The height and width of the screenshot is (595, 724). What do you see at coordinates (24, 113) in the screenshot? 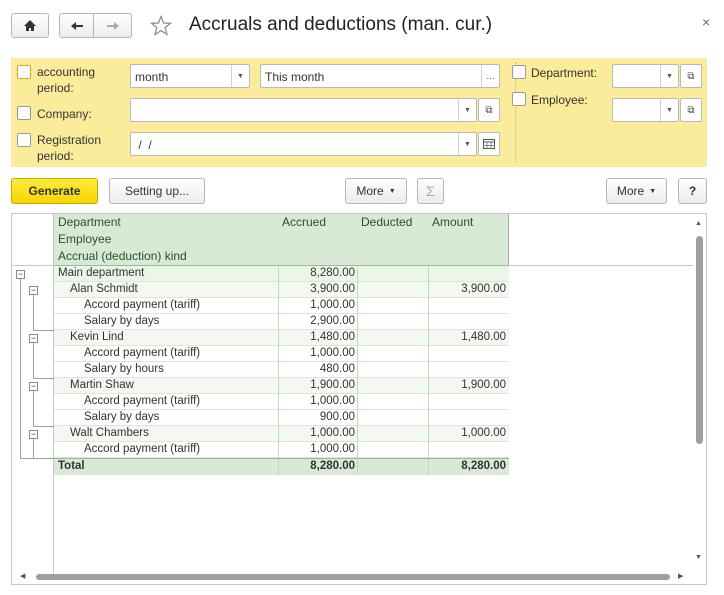
I see `company-checkbox` at bounding box center [24, 113].